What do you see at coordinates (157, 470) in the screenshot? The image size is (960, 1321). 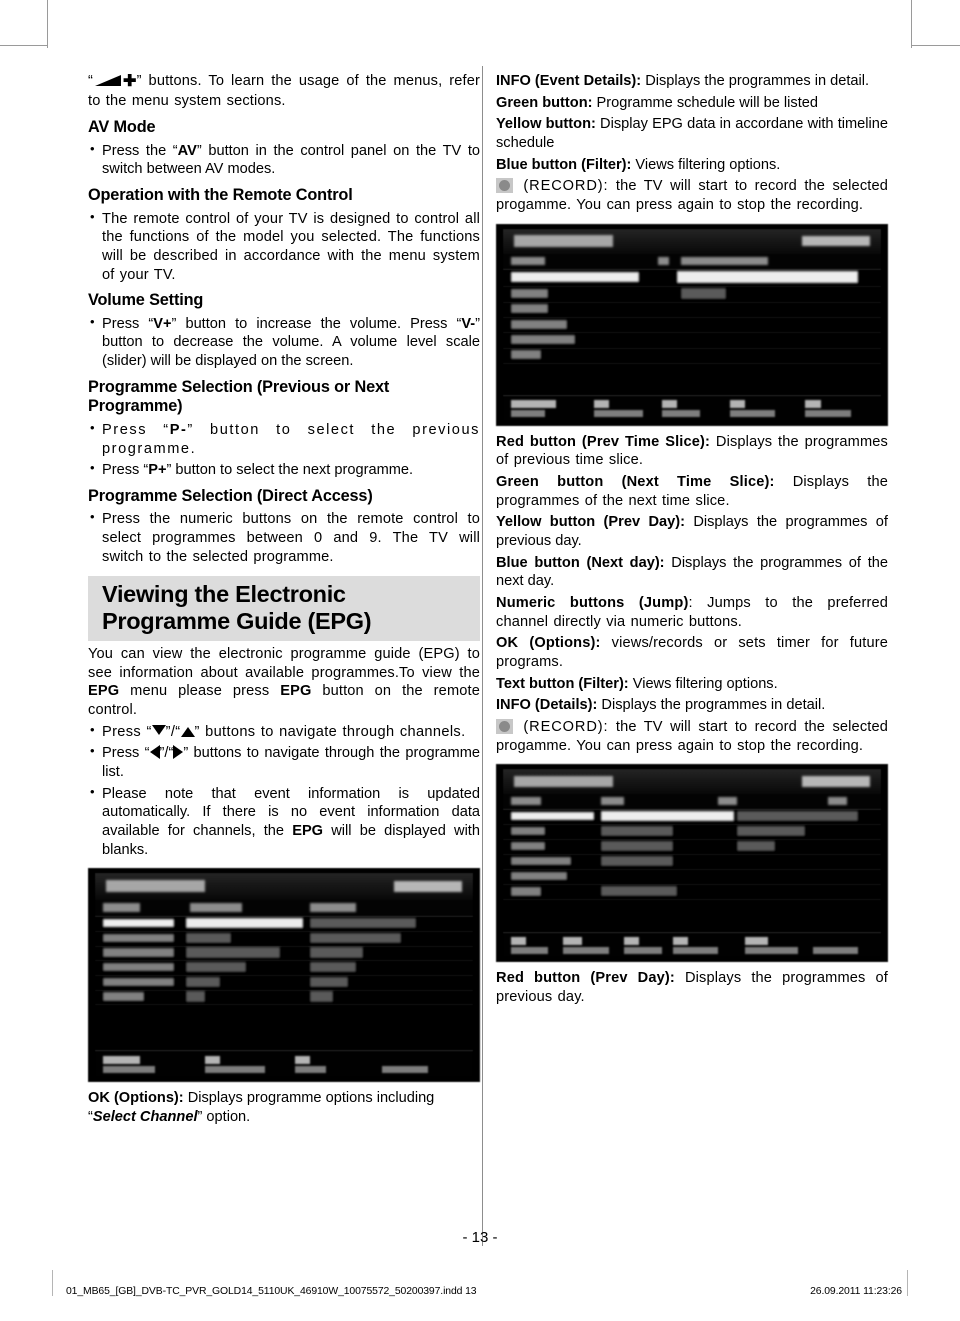 I see `key-p-plus: P+` at bounding box center [157, 470].